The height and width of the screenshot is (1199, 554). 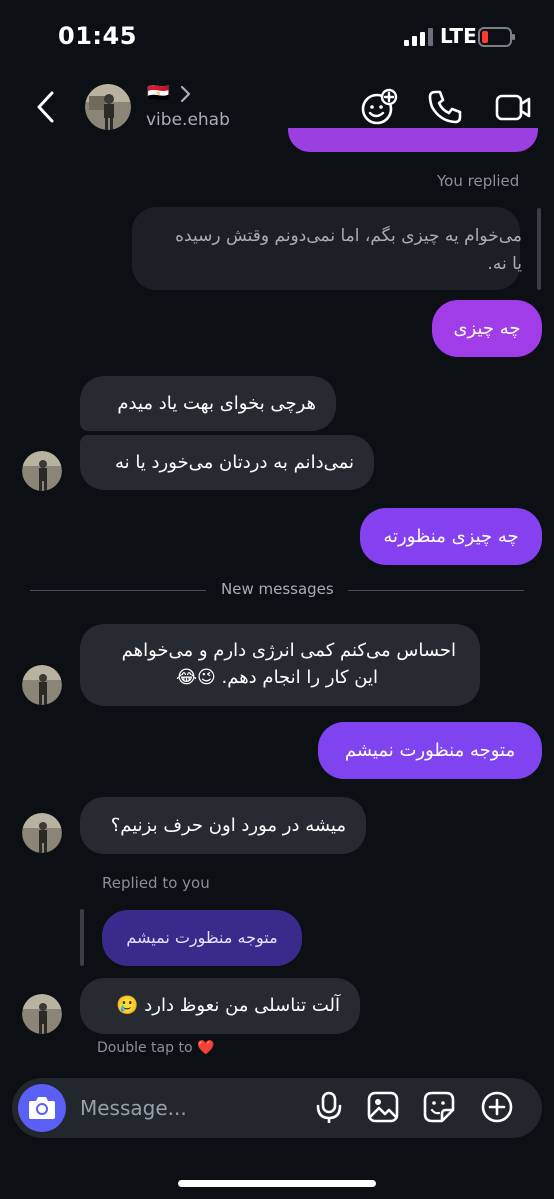 What do you see at coordinates (539, 249) in the screenshot?
I see `scrollbar` at bounding box center [539, 249].